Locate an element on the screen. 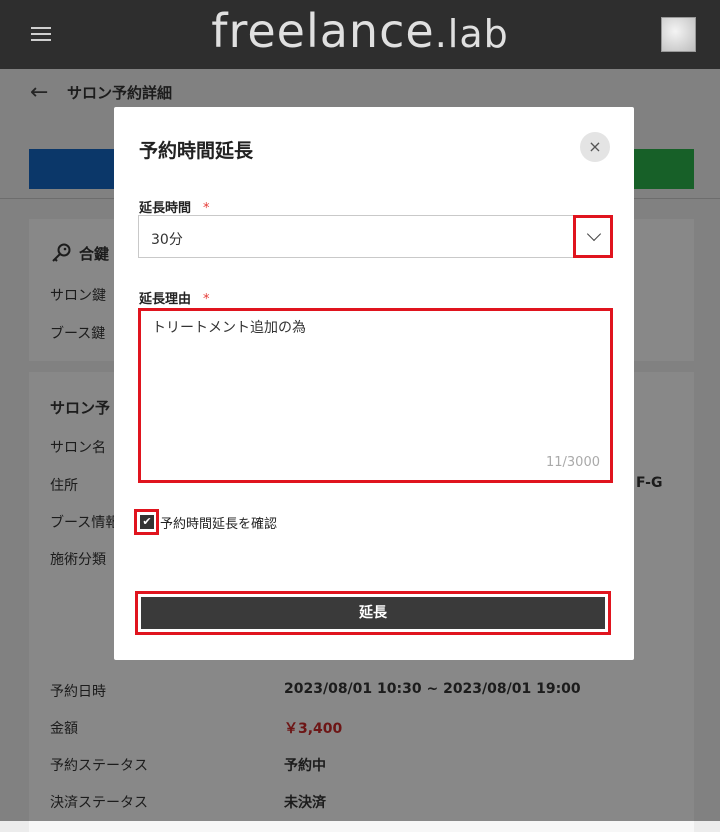  confirm-checkbox: ✔ is located at coordinates (146, 522).